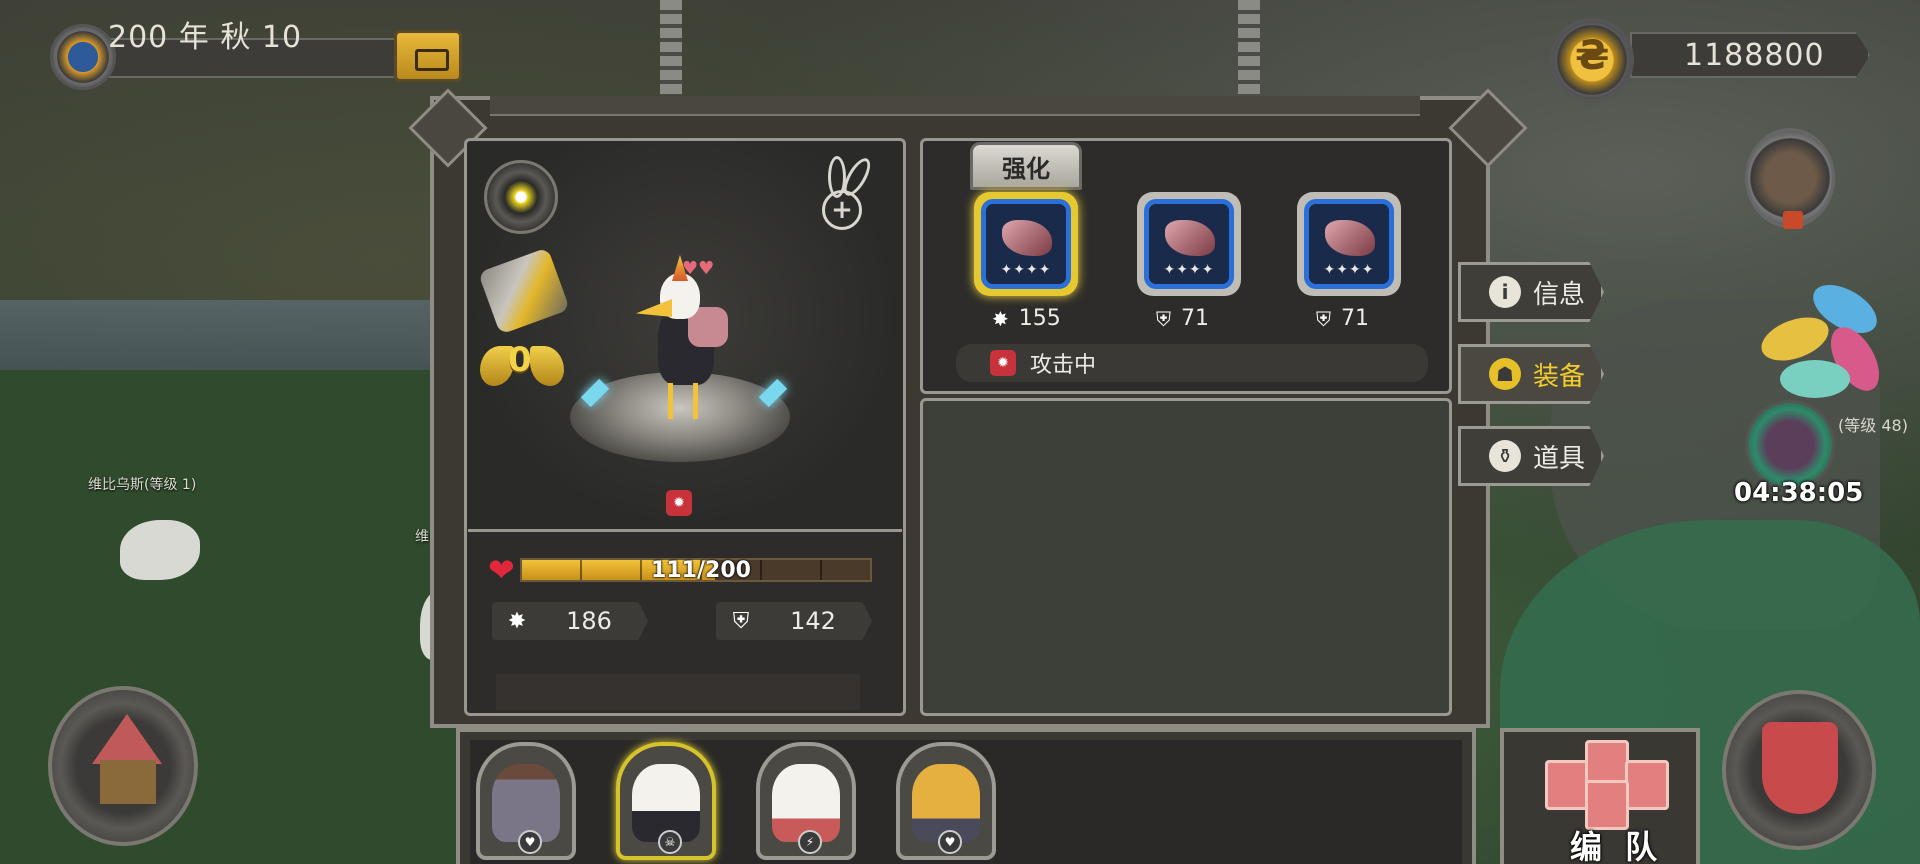  I want to click on tab-items-label: 道具, so click(1559, 458).